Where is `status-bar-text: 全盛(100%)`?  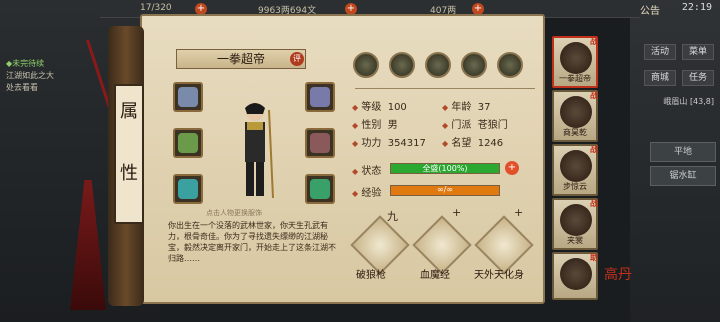 status-bar-text: 全盛(100%) is located at coordinates (445, 168).